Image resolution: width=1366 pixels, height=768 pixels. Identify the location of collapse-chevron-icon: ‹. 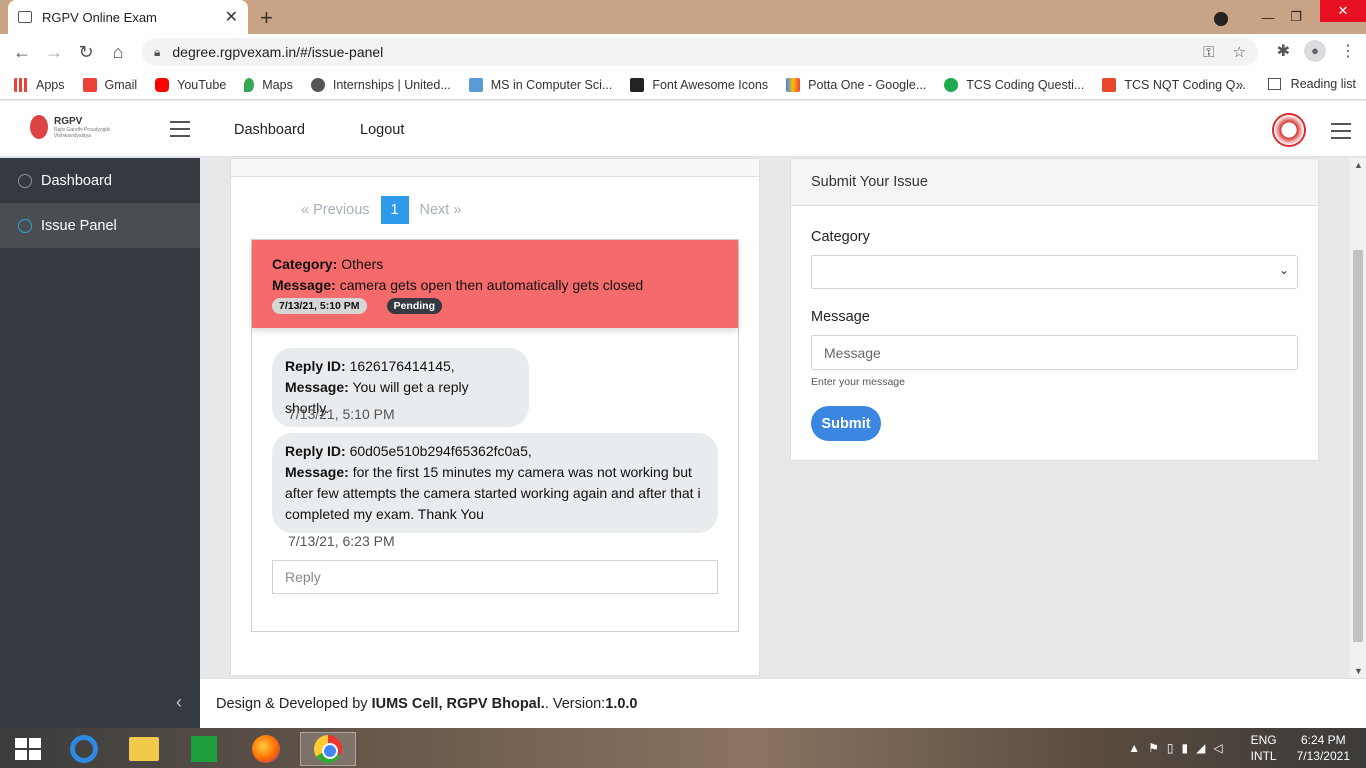
(179, 702).